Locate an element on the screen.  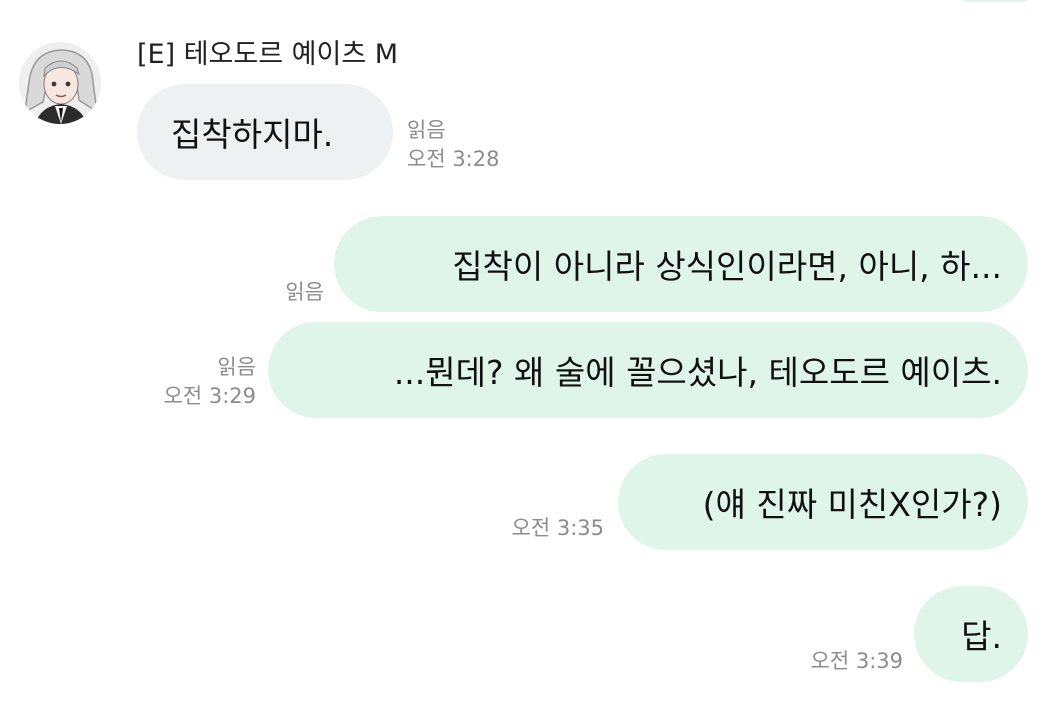
previous-message-bubble-edge is located at coordinates (995, 1).